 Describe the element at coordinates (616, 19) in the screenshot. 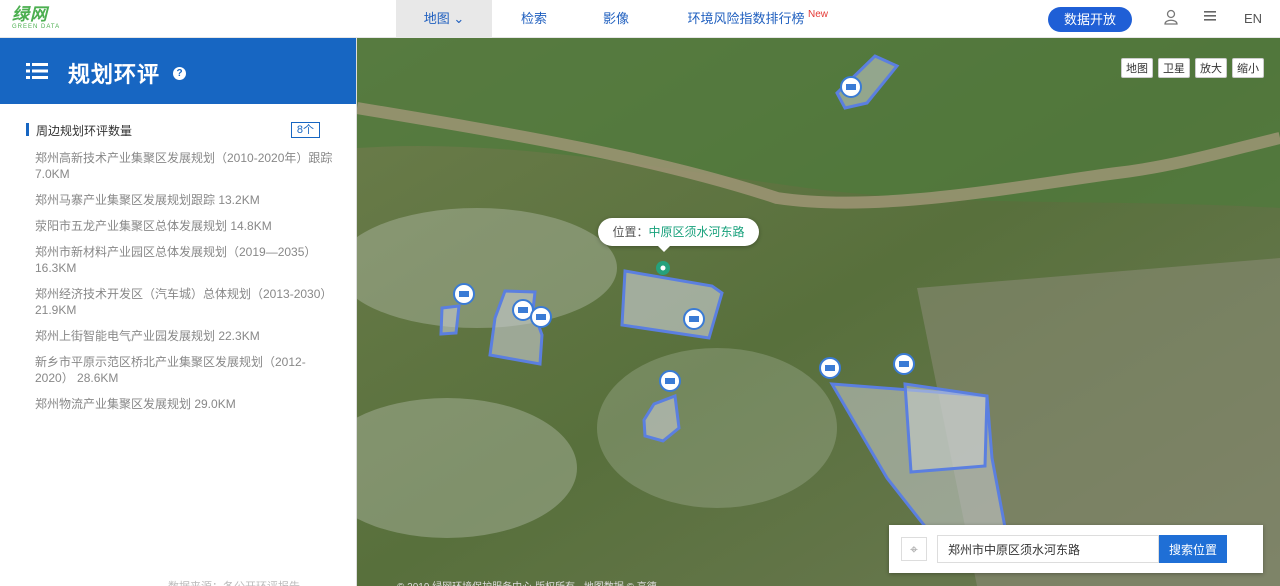

I see `nav-imagery: 影像` at that location.